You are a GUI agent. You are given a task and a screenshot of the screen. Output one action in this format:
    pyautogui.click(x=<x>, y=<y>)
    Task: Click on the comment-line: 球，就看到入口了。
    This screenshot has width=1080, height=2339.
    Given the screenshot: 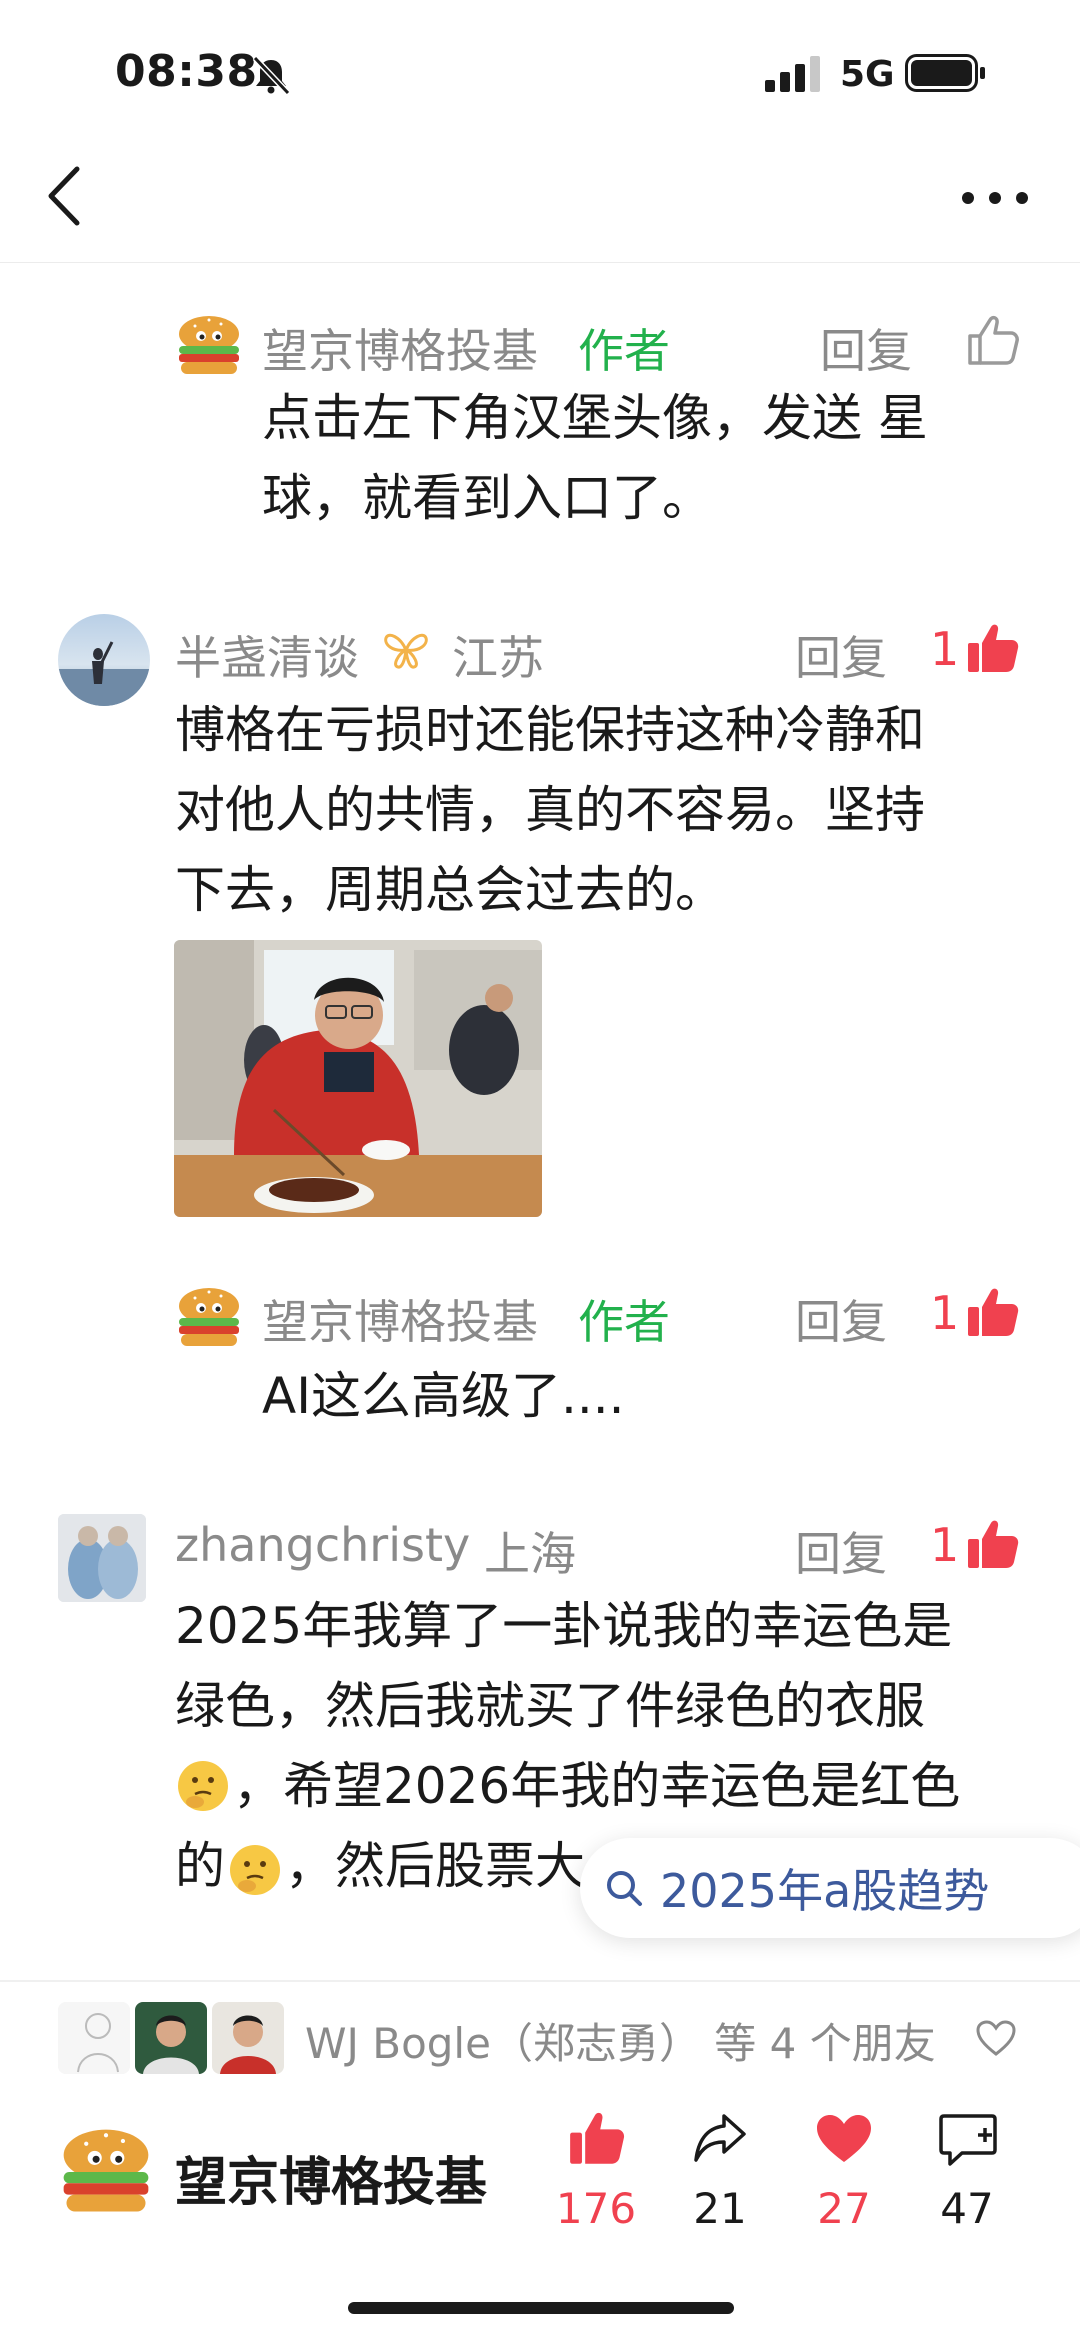 What is the action you would take?
    pyautogui.click(x=487, y=498)
    